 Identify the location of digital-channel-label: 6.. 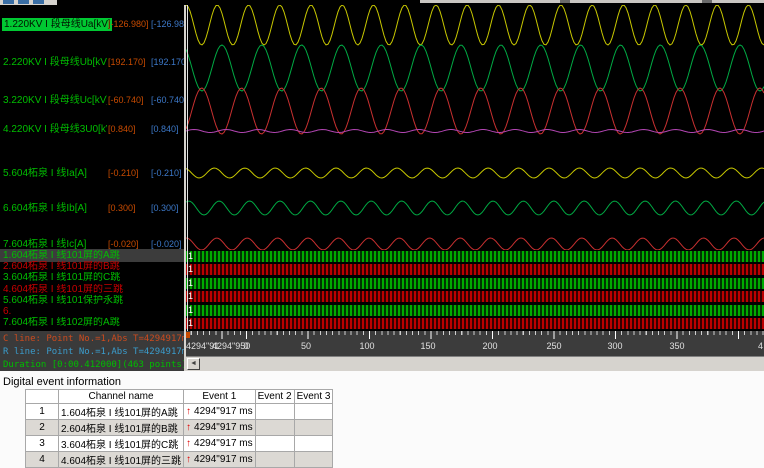
(93, 311).